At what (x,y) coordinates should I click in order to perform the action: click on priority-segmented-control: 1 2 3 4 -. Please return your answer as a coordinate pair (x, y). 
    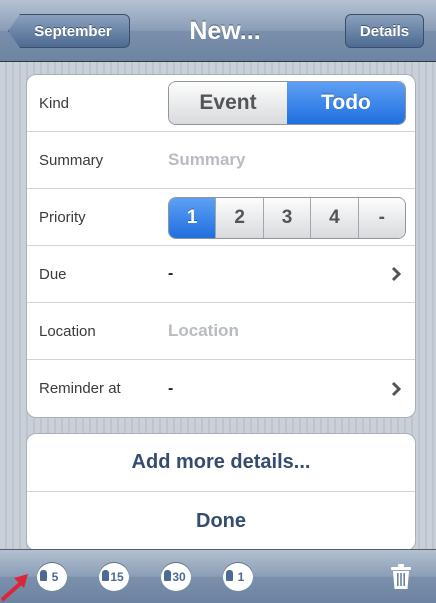
    Looking at the image, I should click on (287, 218).